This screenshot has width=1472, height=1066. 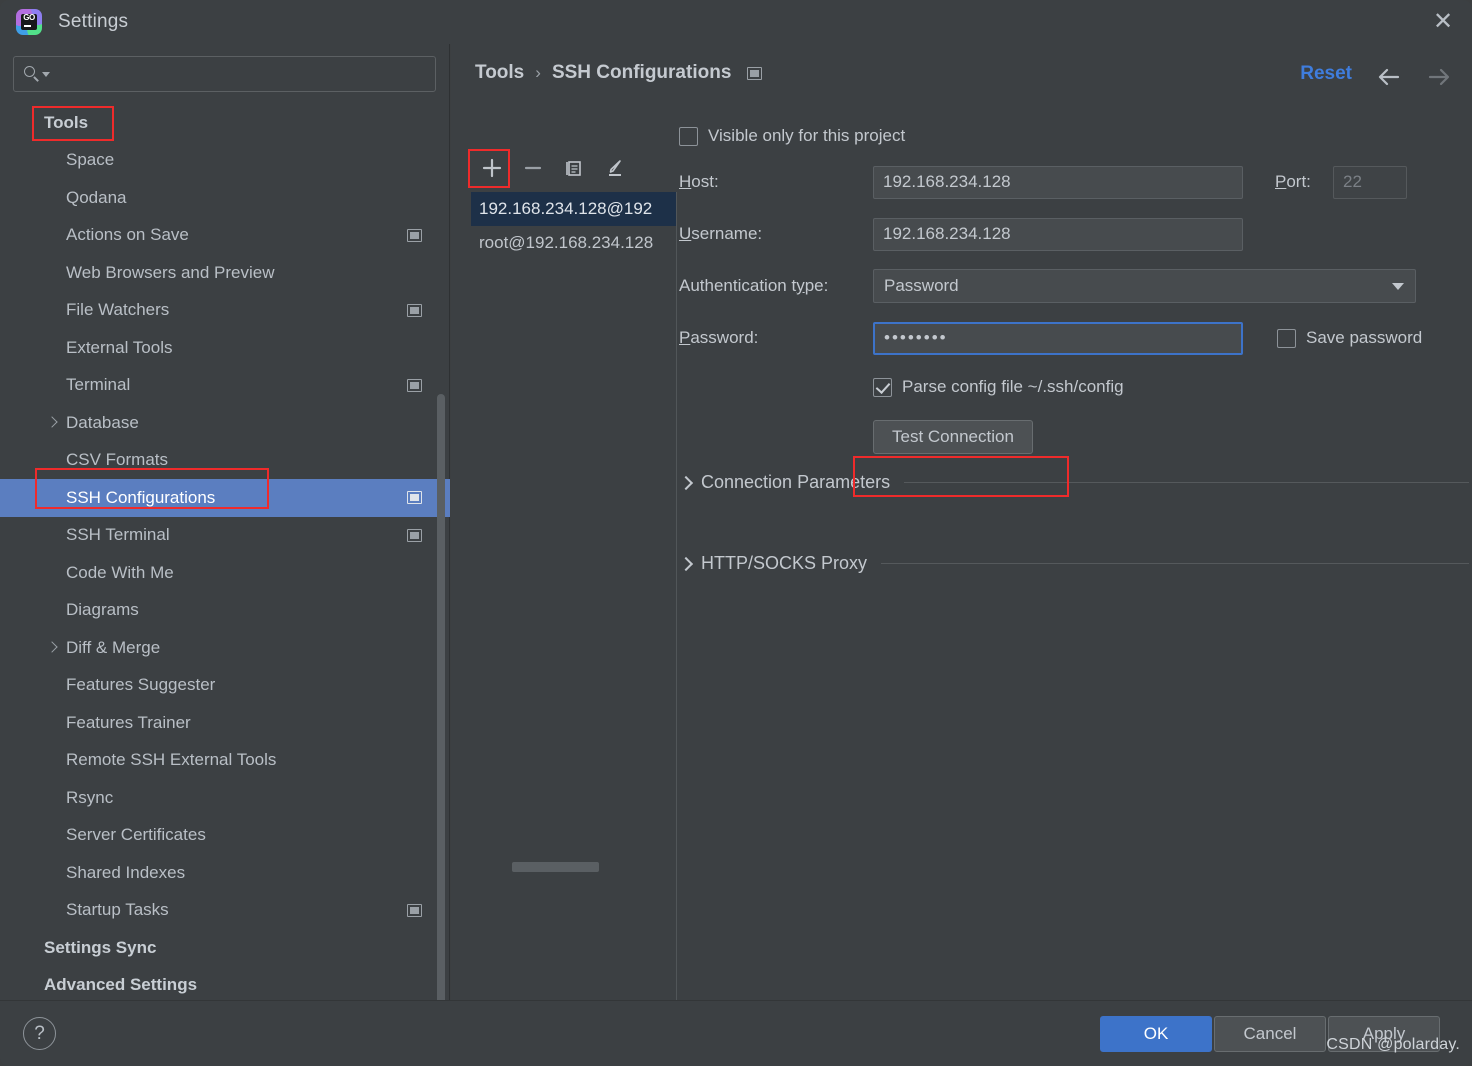 I want to click on config-list-hscrollbar, so click(x=555, y=867).